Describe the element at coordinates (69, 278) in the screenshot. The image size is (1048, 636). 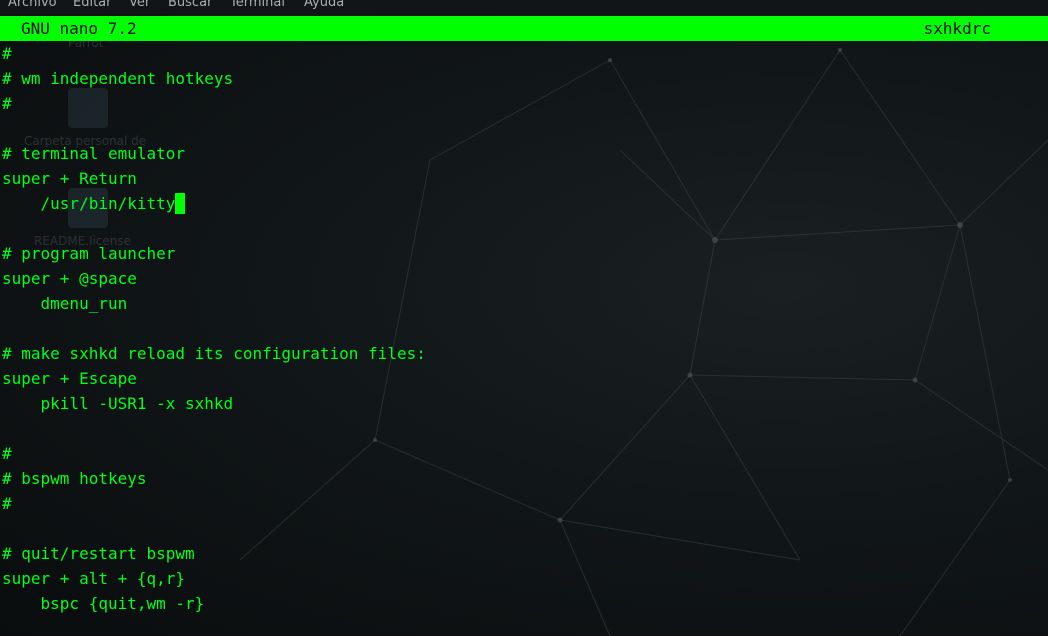
I see `editor-line-text: super + @space` at that location.